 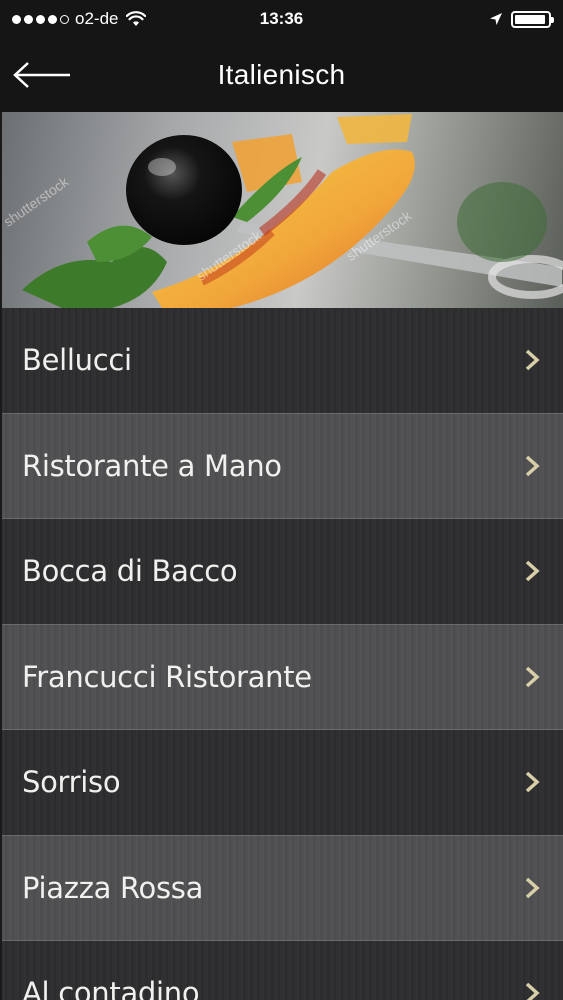 What do you see at coordinates (130, 571) in the screenshot?
I see `restaurant-name: Bocca di Bacco` at bounding box center [130, 571].